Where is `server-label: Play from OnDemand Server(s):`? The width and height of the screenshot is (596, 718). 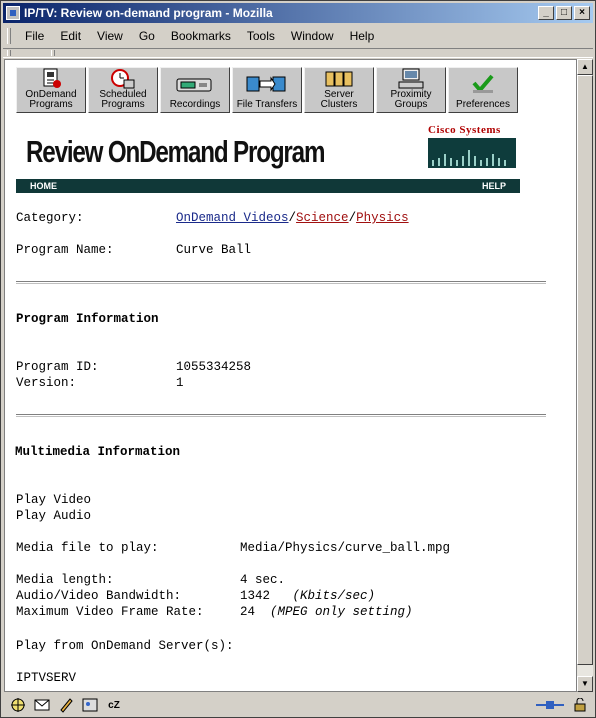 server-label: Play from OnDemand Server(s): is located at coordinates (125, 646).